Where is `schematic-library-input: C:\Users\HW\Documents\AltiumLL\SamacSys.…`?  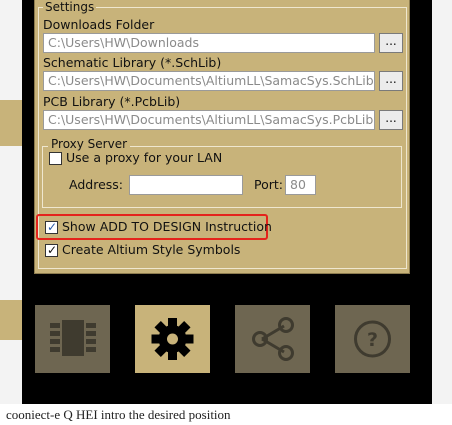 schematic-library-input: C:\Users\HW\Documents\AltiumLL\SamacSys.… is located at coordinates (209, 81).